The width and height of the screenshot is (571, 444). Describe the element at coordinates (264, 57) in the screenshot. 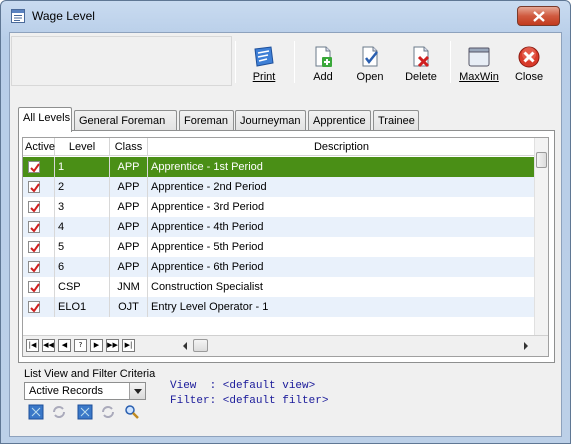

I see `print-icon` at that location.